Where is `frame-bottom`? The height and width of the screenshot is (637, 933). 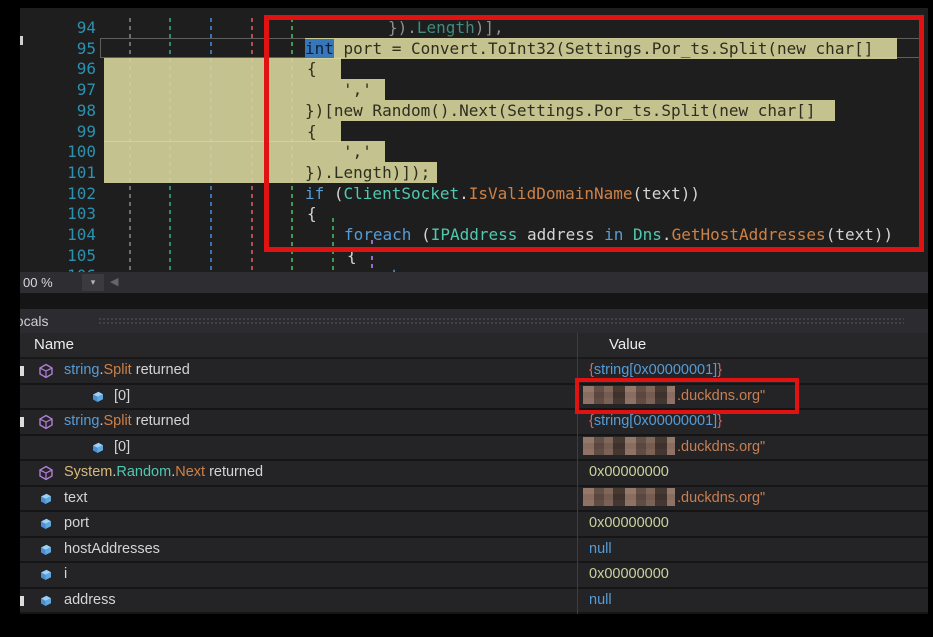 frame-bottom is located at coordinates (466, 625).